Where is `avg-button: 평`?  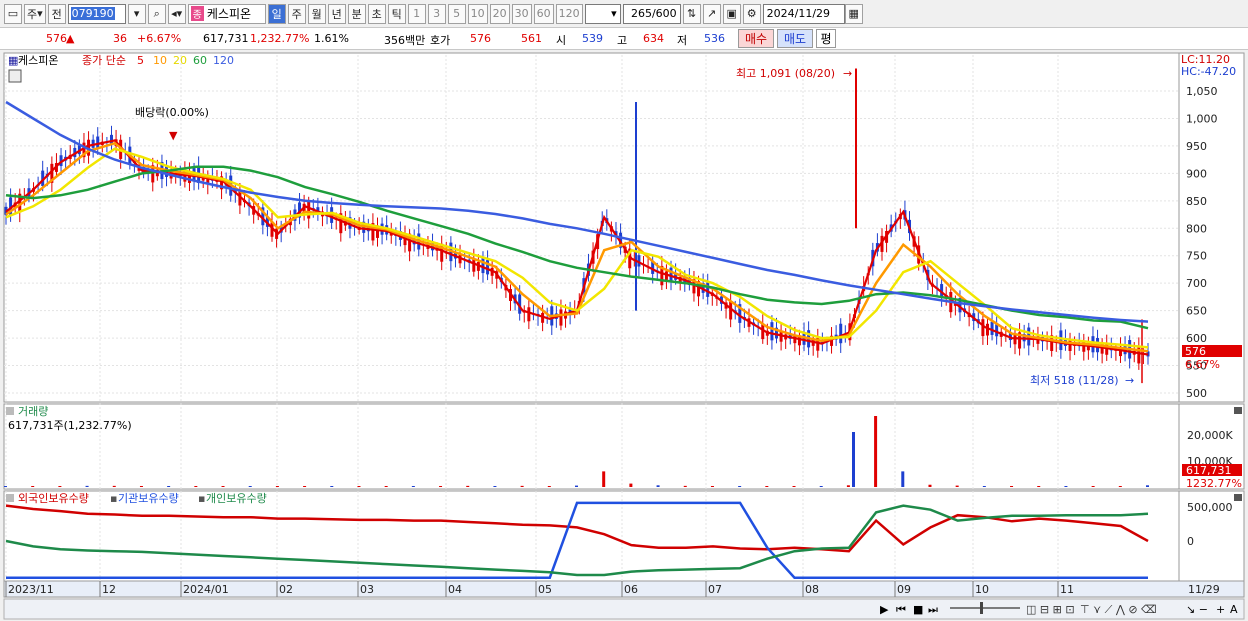 avg-button: 평 is located at coordinates (826, 38).